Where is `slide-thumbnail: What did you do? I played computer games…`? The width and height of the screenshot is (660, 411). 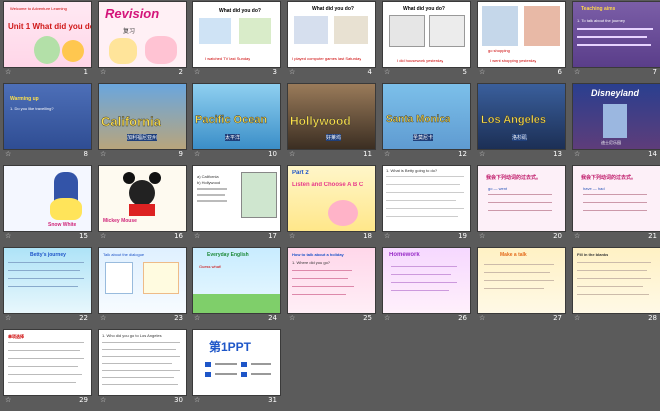 slide-thumbnail: What did you do? I played computer games… is located at coordinates (331, 34).